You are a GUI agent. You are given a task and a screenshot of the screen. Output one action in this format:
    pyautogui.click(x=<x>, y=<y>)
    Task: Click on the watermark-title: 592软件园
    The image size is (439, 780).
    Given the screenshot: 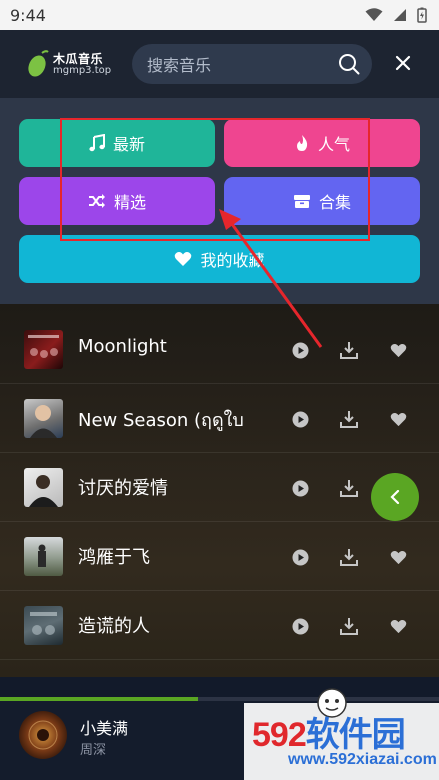 What is the action you would take?
    pyautogui.click(x=329, y=731)
    